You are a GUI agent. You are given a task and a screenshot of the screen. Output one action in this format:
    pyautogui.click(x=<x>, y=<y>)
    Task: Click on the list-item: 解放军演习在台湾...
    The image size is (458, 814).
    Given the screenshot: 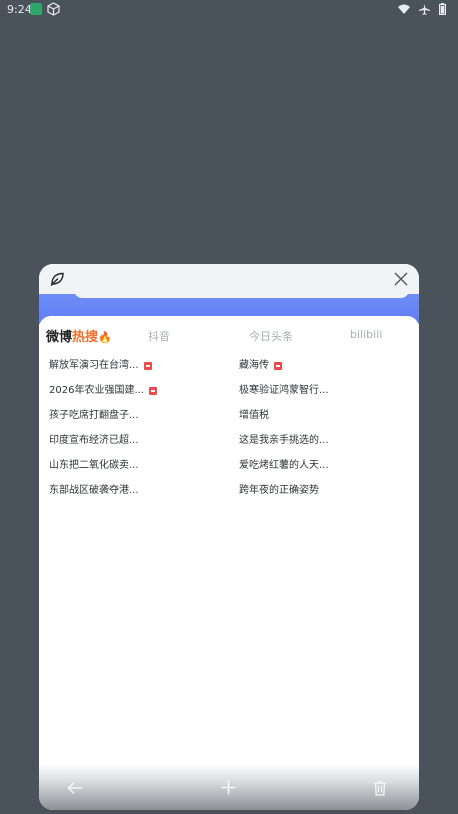 What is the action you would take?
    pyautogui.click(x=139, y=371)
    